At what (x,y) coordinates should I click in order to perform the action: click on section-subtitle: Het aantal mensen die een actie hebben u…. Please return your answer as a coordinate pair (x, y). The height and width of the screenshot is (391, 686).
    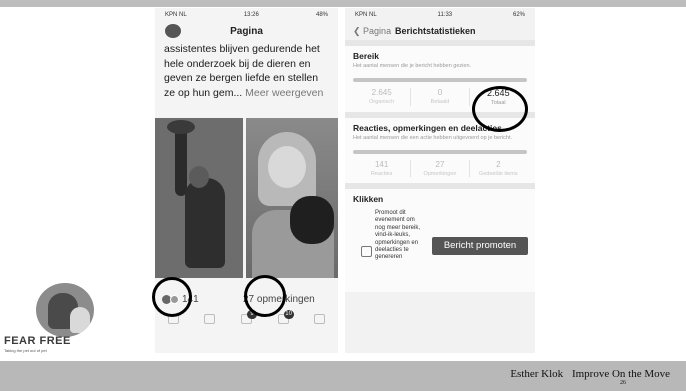
    Looking at the image, I should click on (432, 138).